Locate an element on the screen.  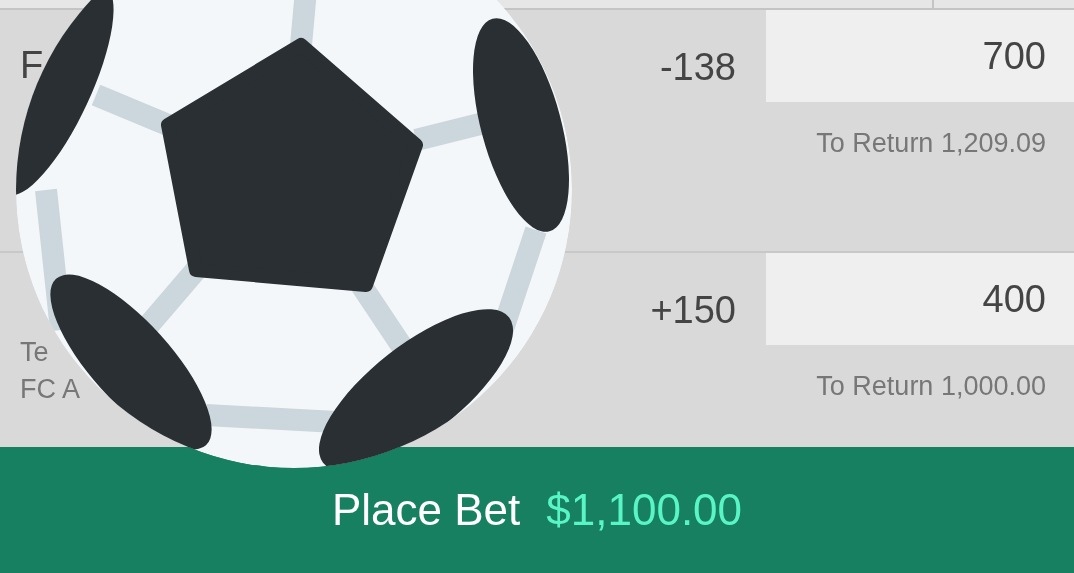
stake-field: 400 is located at coordinates (920, 299).